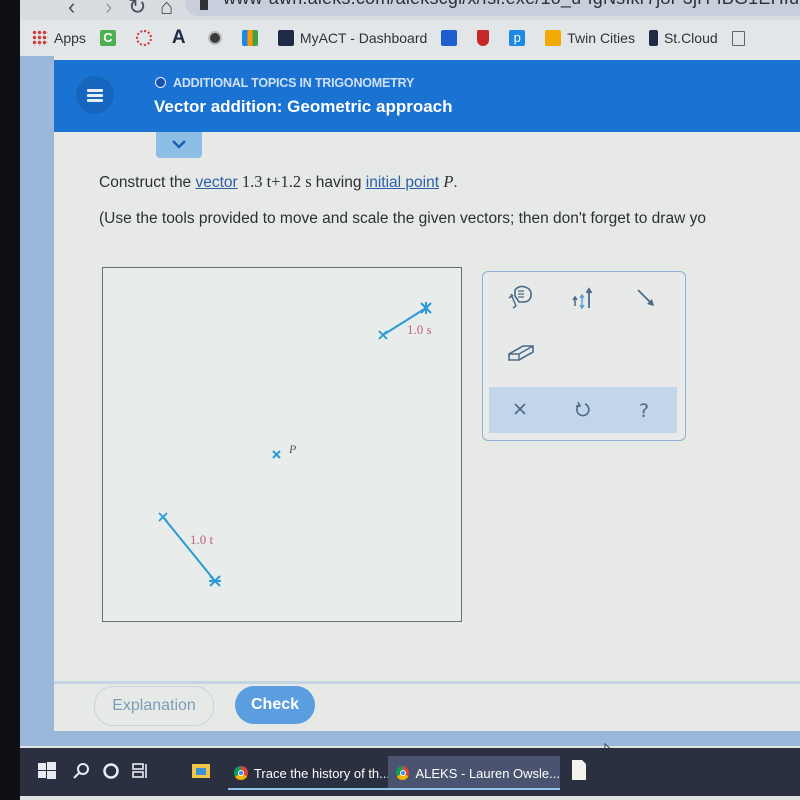  What do you see at coordinates (70, 38) in the screenshot?
I see `bookmark-label: Apps` at bounding box center [70, 38].